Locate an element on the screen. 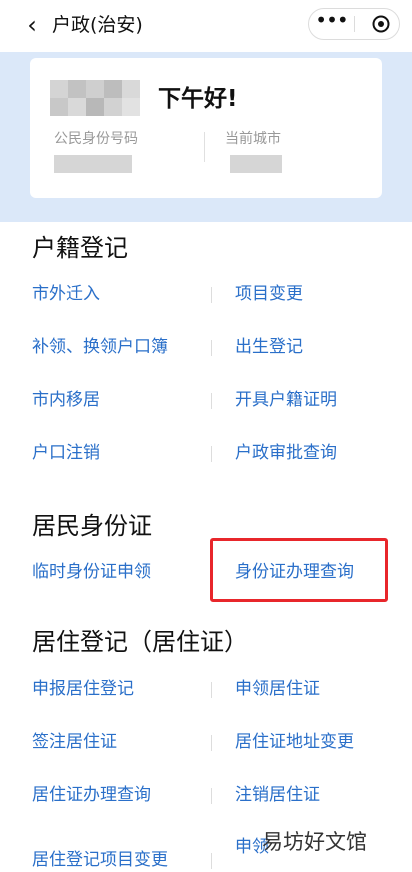  avatar is located at coordinates (96, 98).